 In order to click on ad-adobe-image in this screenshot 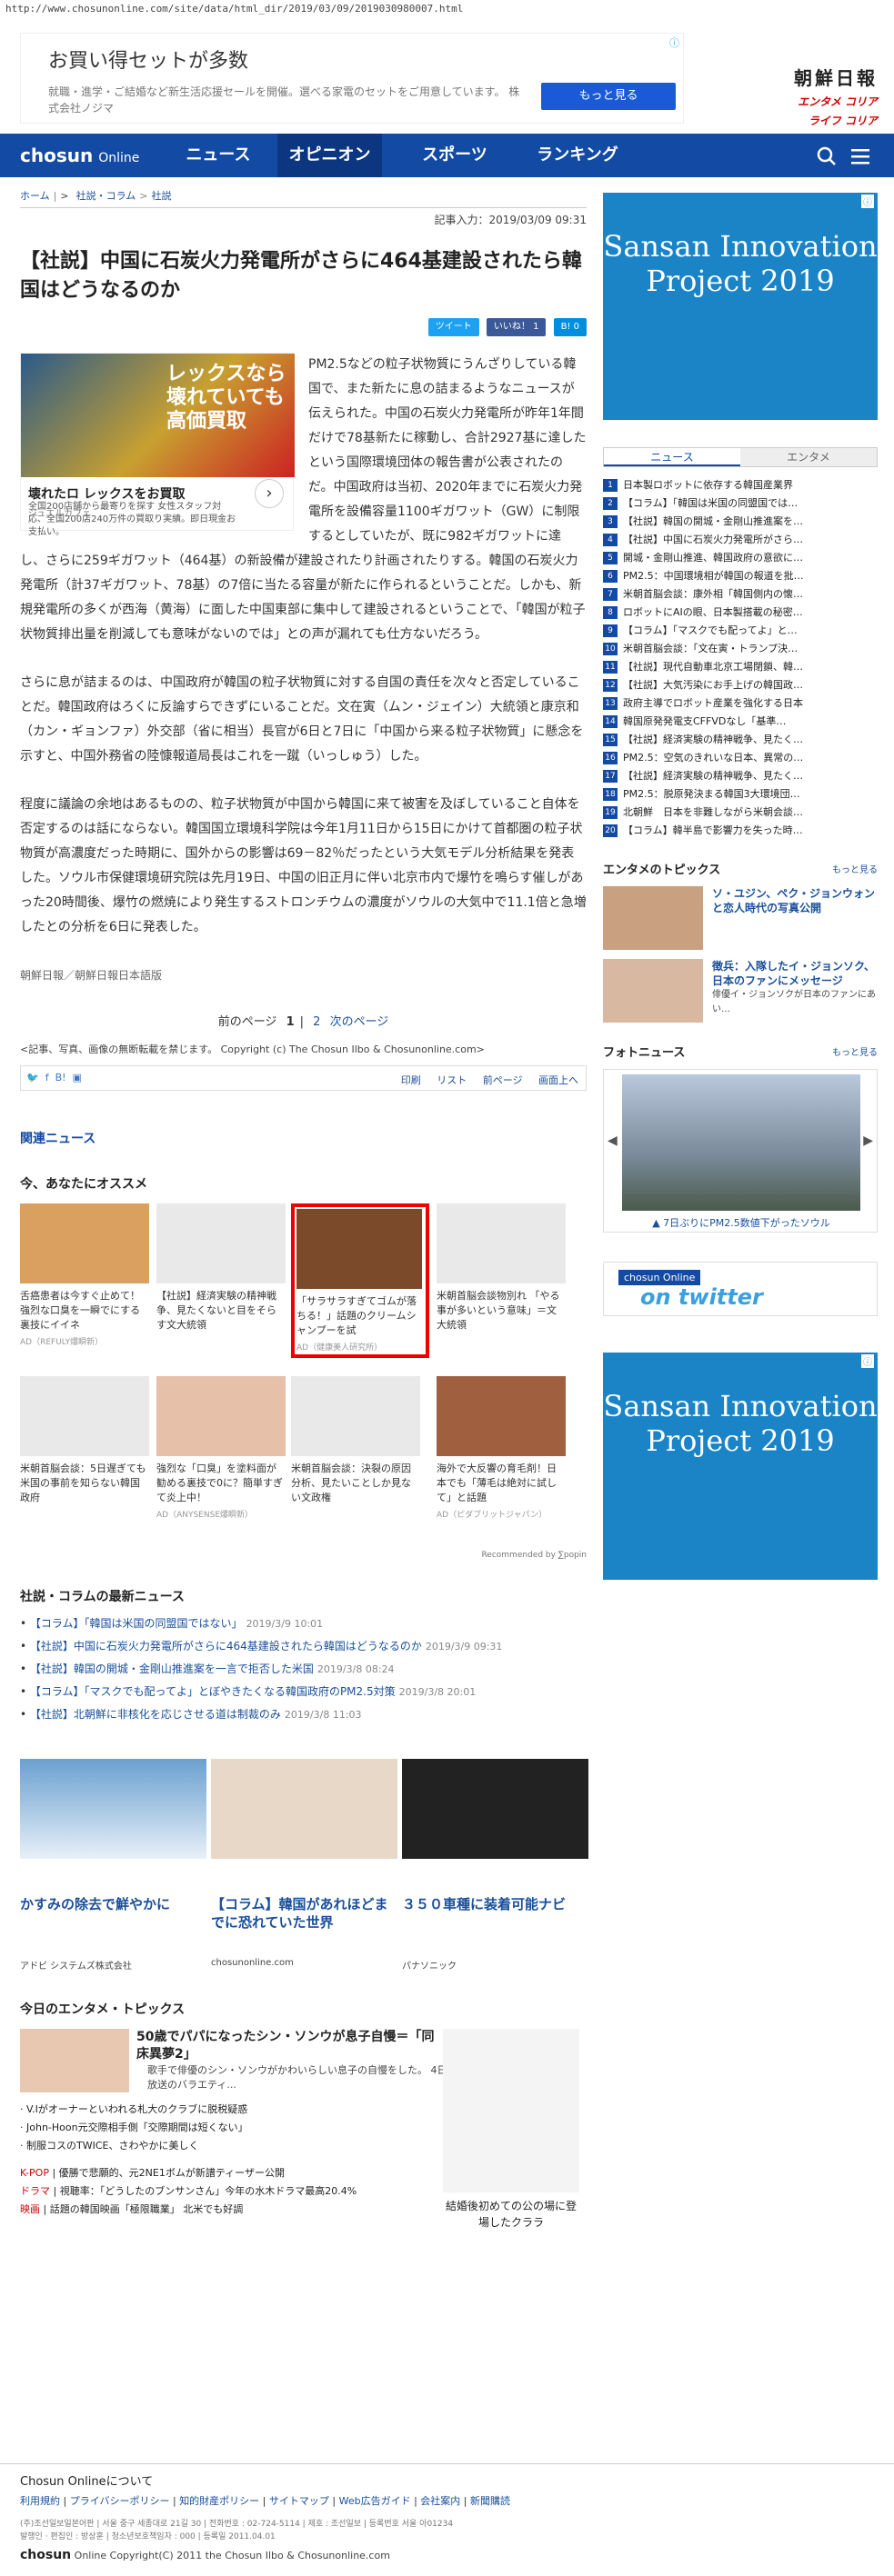, I will do `click(113, 1809)`.